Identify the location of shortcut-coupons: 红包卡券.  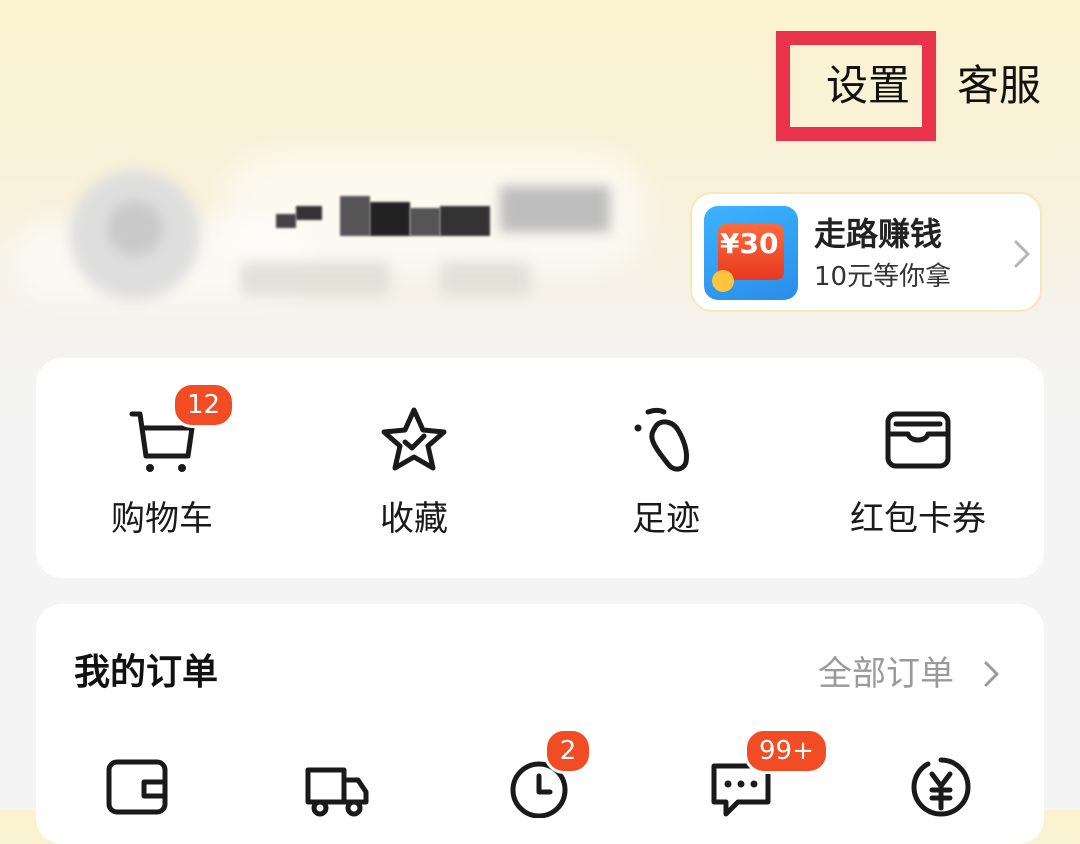
(918, 473).